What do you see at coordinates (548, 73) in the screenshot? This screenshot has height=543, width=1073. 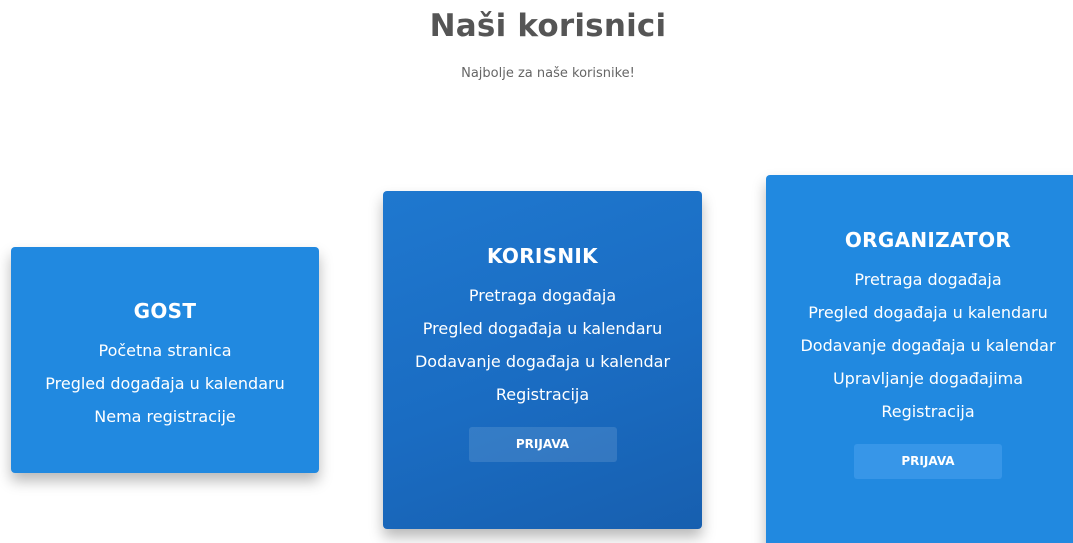 I see `page-subtitle: Najbolje za naše korisnike!` at bounding box center [548, 73].